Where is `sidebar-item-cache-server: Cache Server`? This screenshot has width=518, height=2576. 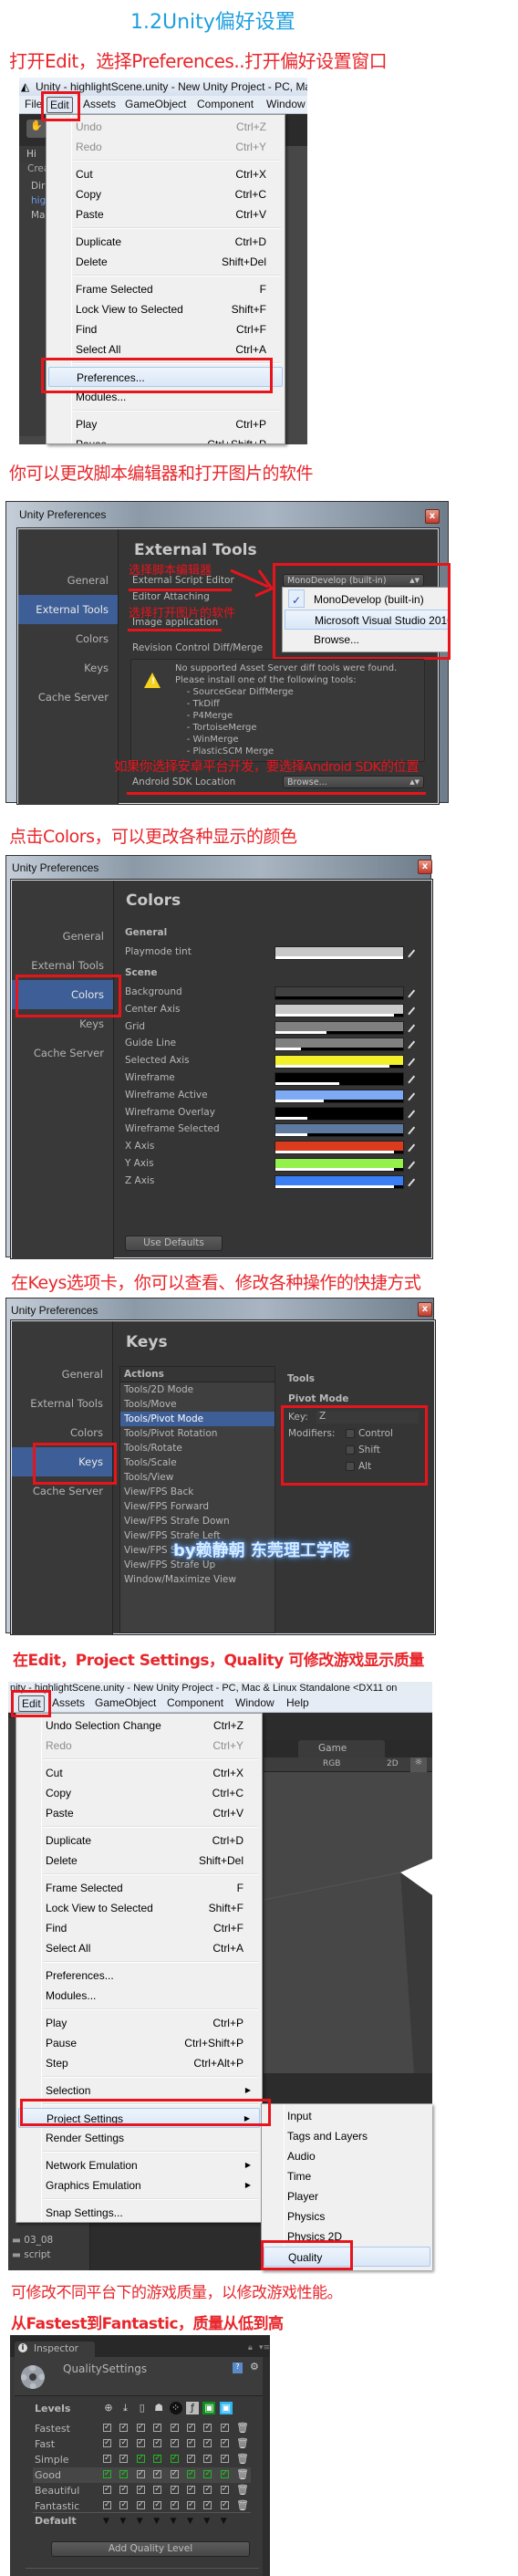 sidebar-item-cache-server: Cache Server is located at coordinates (68, 697).